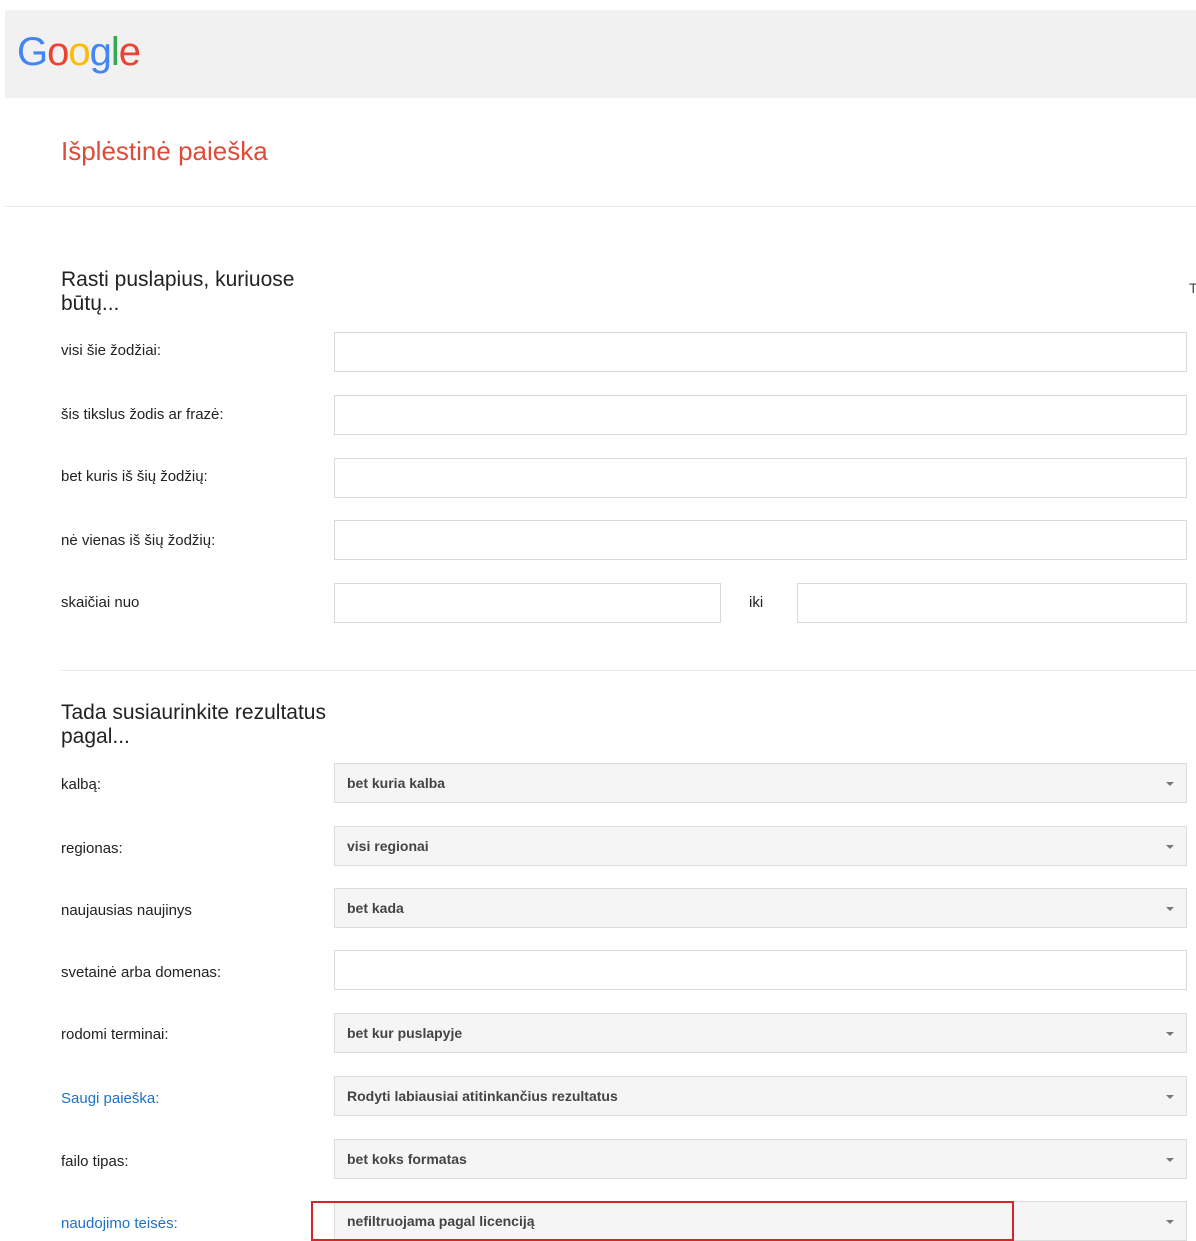 This screenshot has height=1241, width=1196. I want to click on last-update-value: bet kada, so click(375, 908).